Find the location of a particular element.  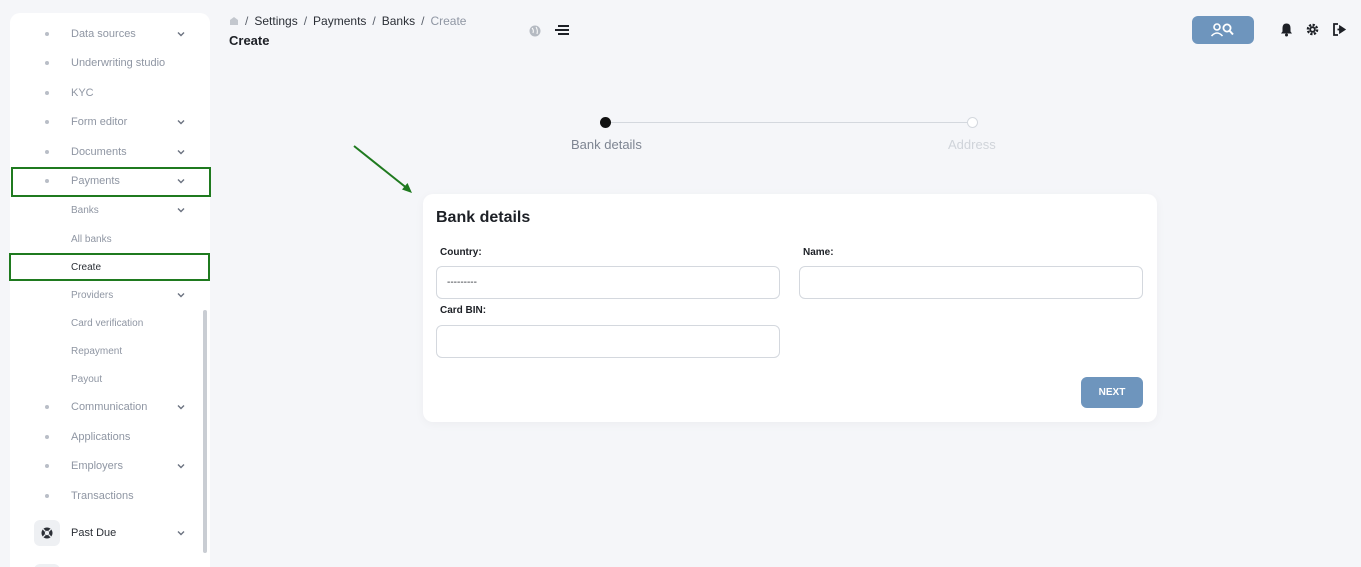

page-title: Create is located at coordinates (249, 40).